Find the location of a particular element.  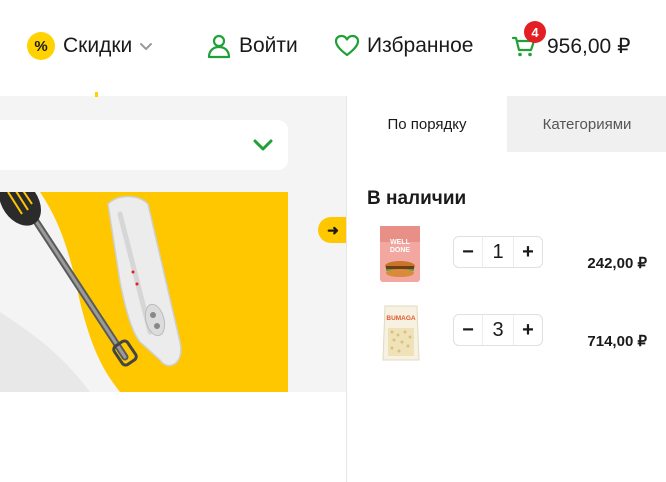

tab-by-category: Категориями is located at coordinates (586, 124).